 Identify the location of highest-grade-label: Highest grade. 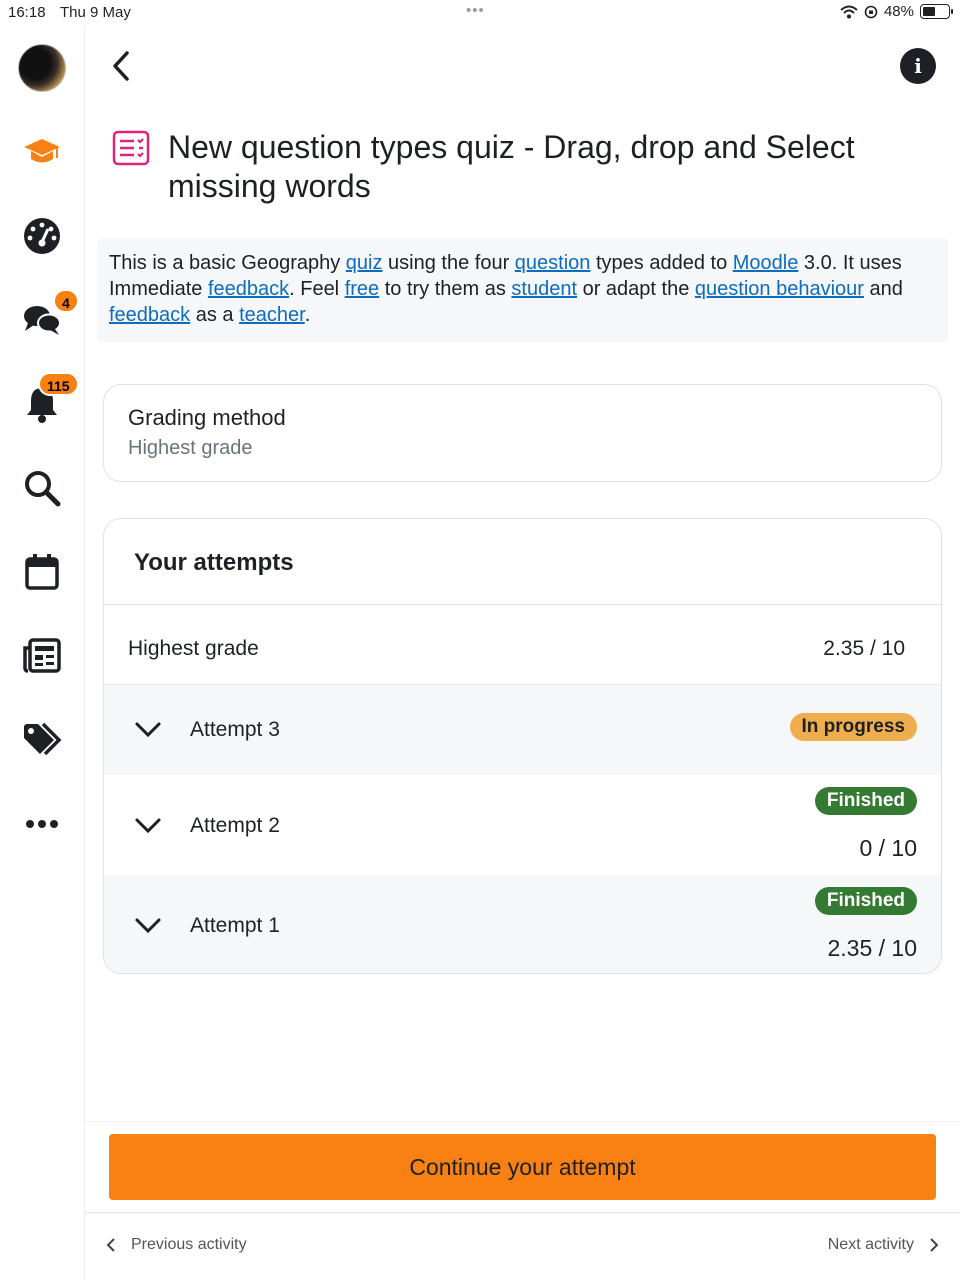
(193, 648).